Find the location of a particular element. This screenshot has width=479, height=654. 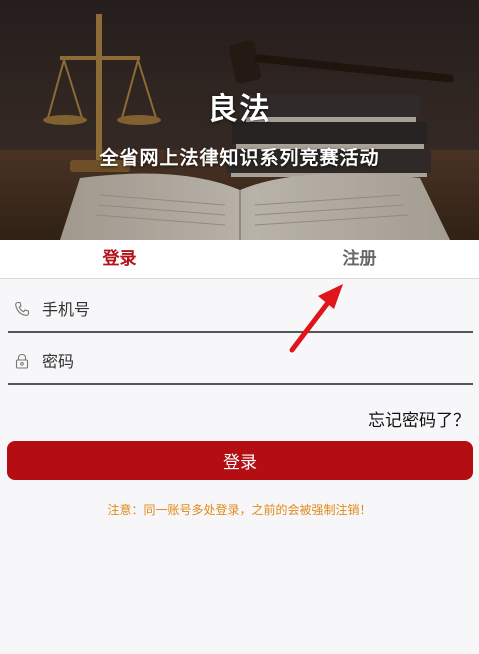

password-input is located at coordinates (252, 361).